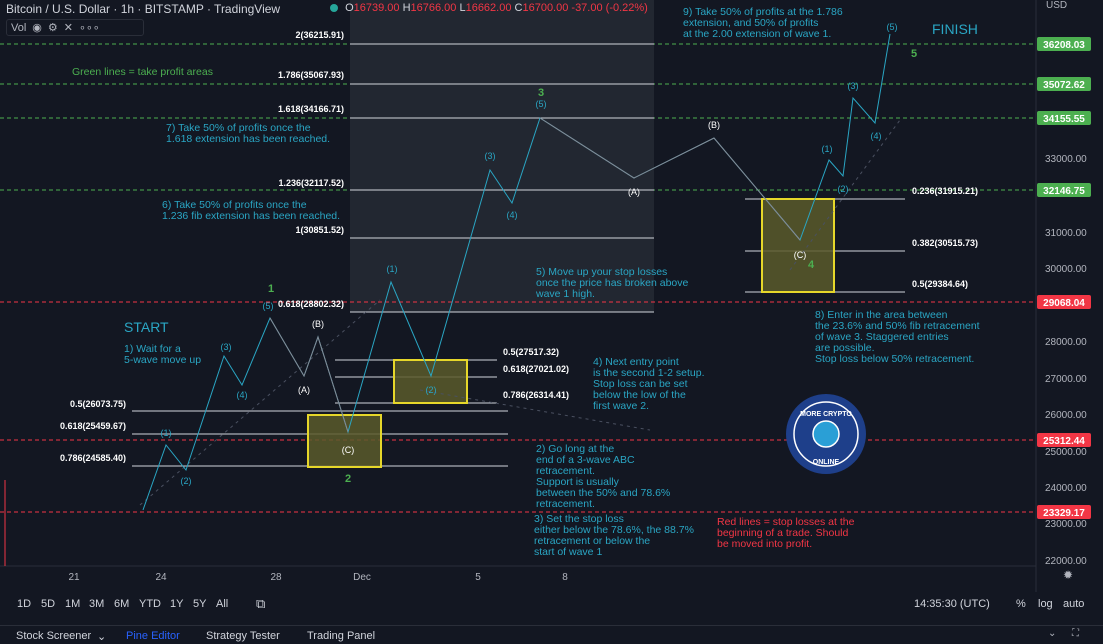 The height and width of the screenshot is (644, 1103). Describe the element at coordinates (541, 93) in the screenshot. I see `wave-label: 3` at that location.